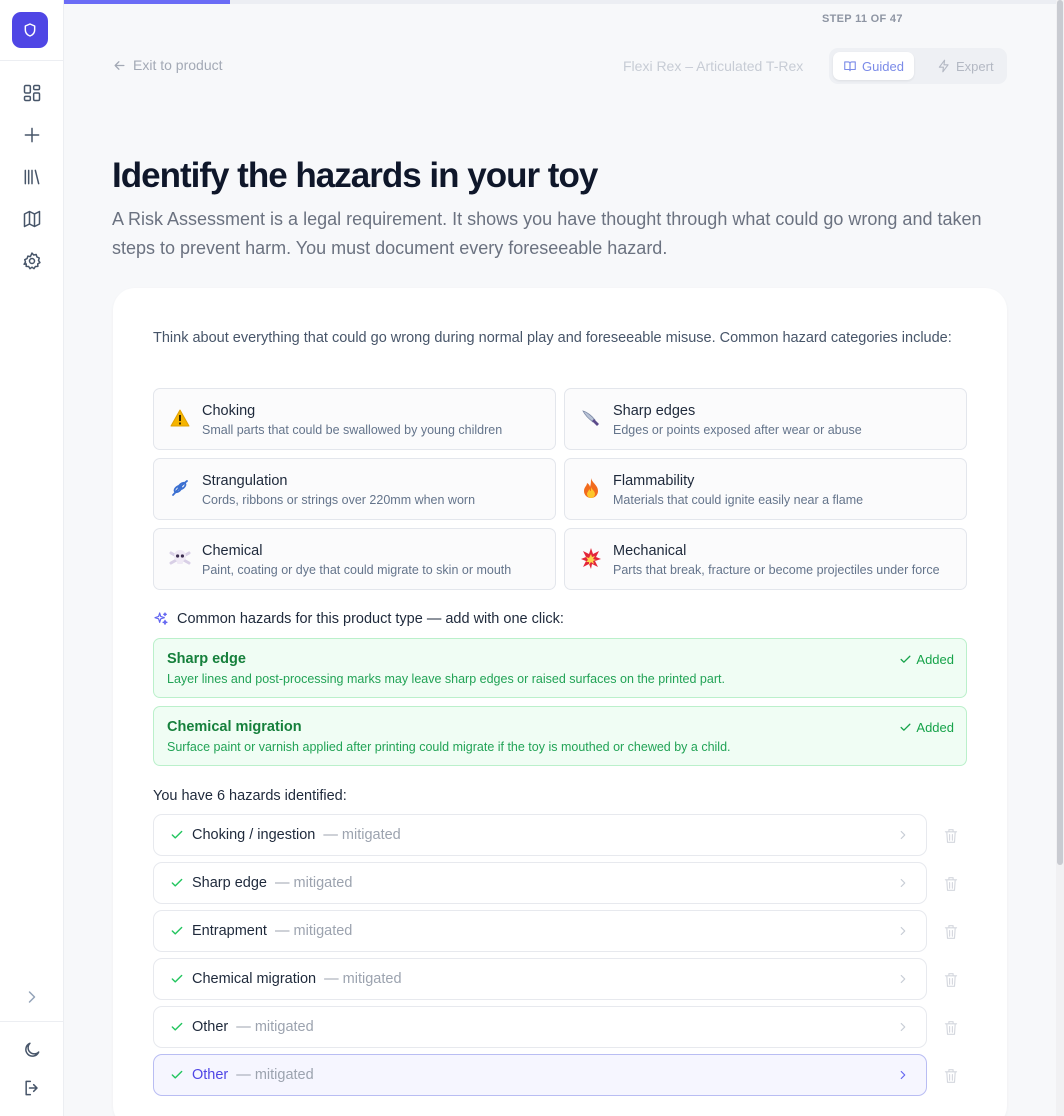  I want to click on scrollbar-thumb, so click(1060, 432).